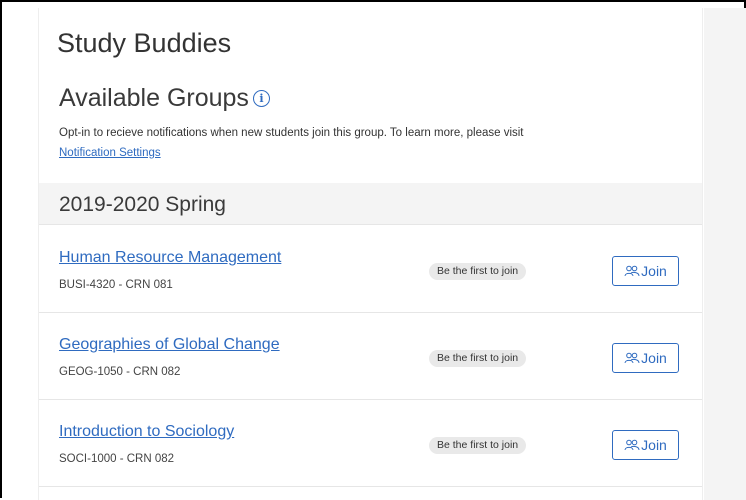 This screenshot has width=746, height=500. Describe the element at coordinates (154, 98) in the screenshot. I see `section-title-text: Available Groups` at that location.